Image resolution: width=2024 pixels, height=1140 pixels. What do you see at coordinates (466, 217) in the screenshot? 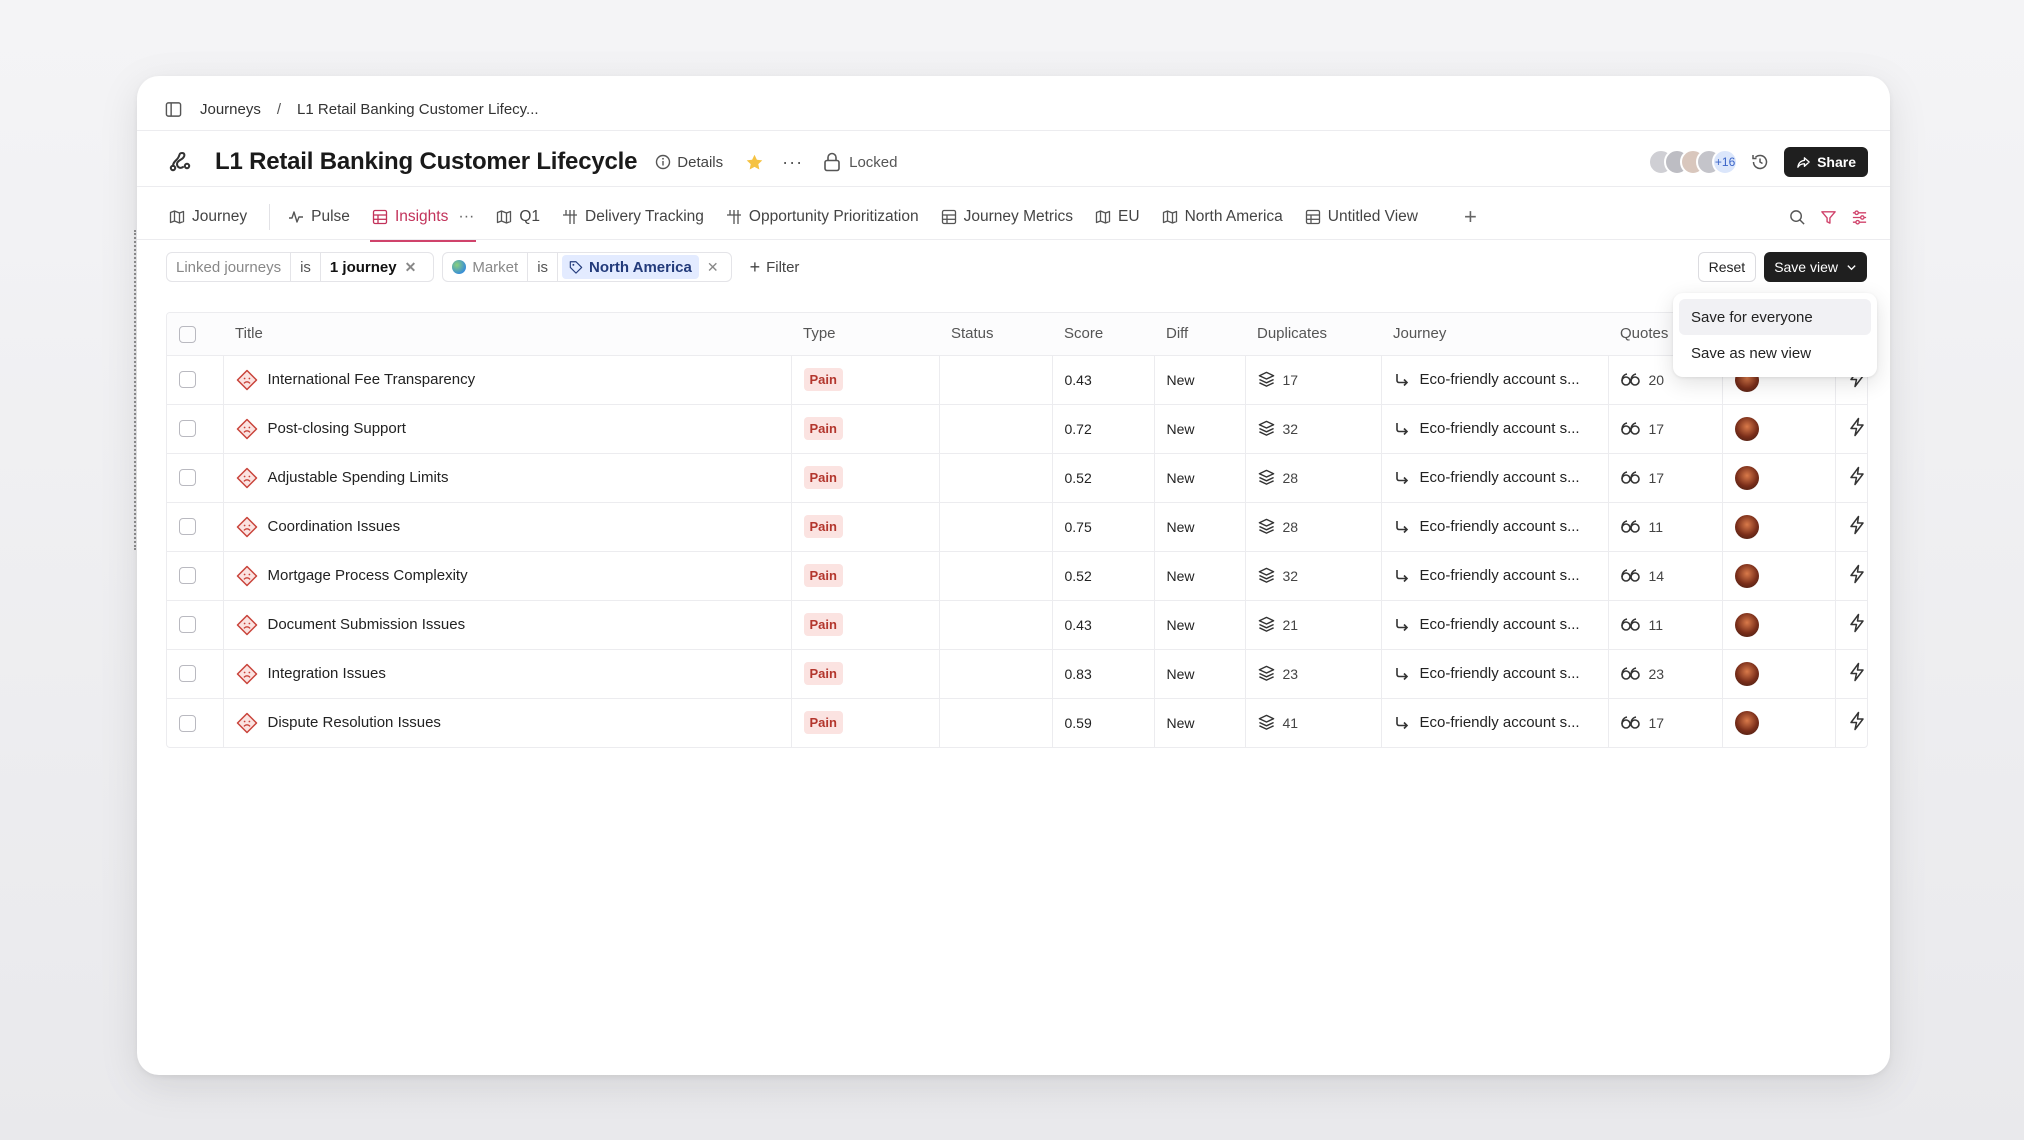
I see `tab-more-icon: ···` at bounding box center [466, 217].